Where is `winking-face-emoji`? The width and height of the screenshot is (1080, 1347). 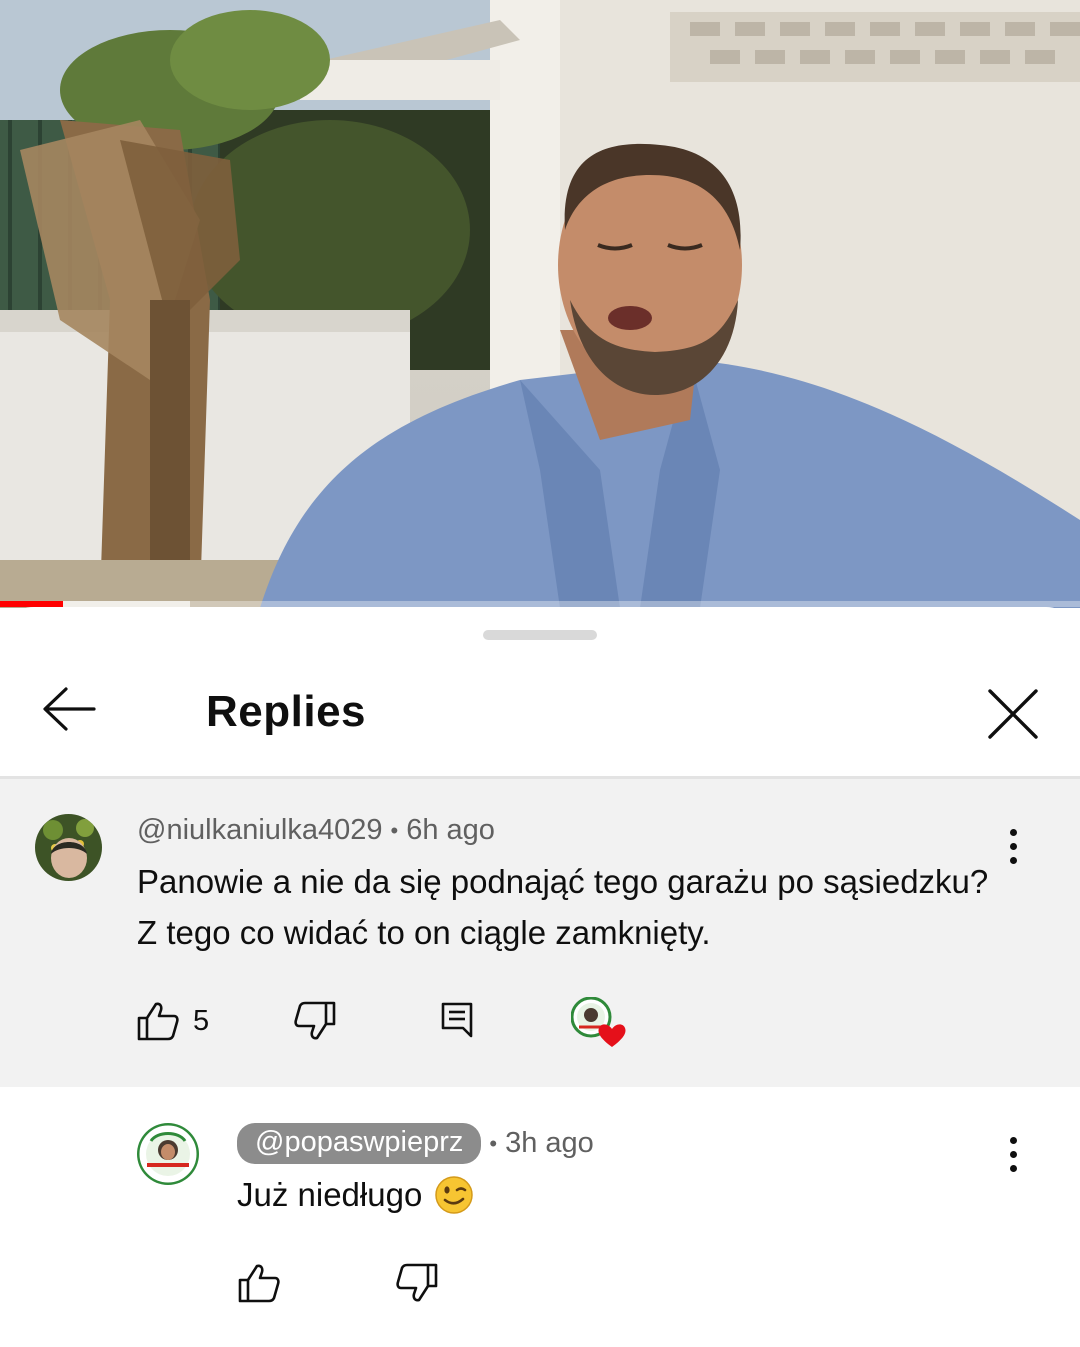 winking-face-emoji is located at coordinates (454, 1194).